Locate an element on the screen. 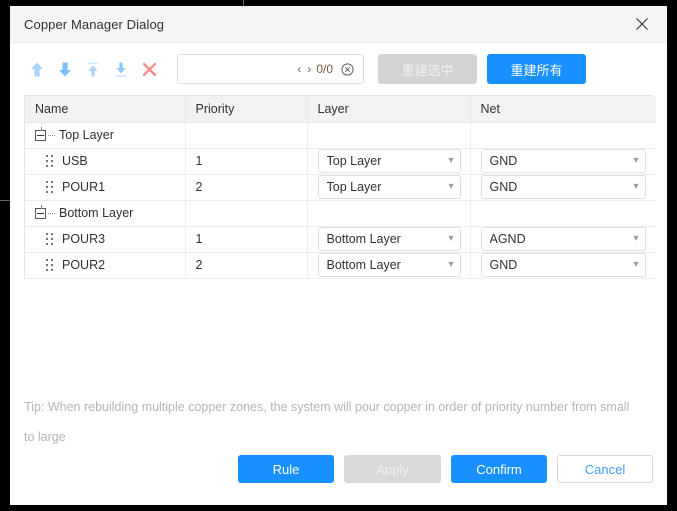 The height and width of the screenshot is (511, 677). move-to-bottom-icon is located at coordinates (121, 69).